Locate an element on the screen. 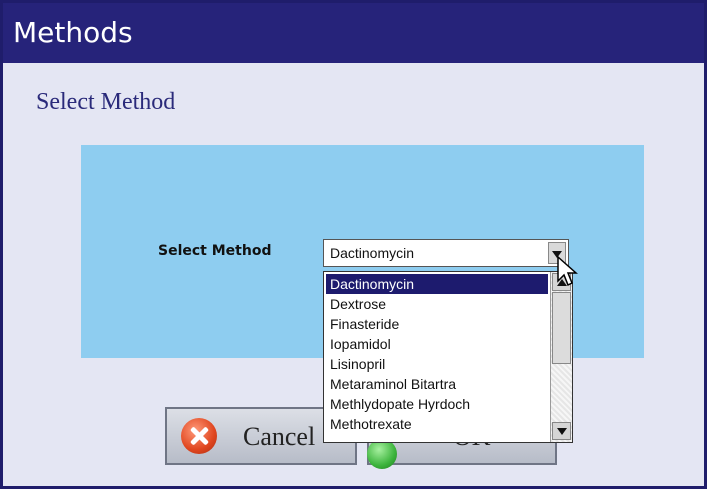 Image resolution: width=707 pixels, height=493 pixels. cancel-button-label: Cancel is located at coordinates (279, 436).